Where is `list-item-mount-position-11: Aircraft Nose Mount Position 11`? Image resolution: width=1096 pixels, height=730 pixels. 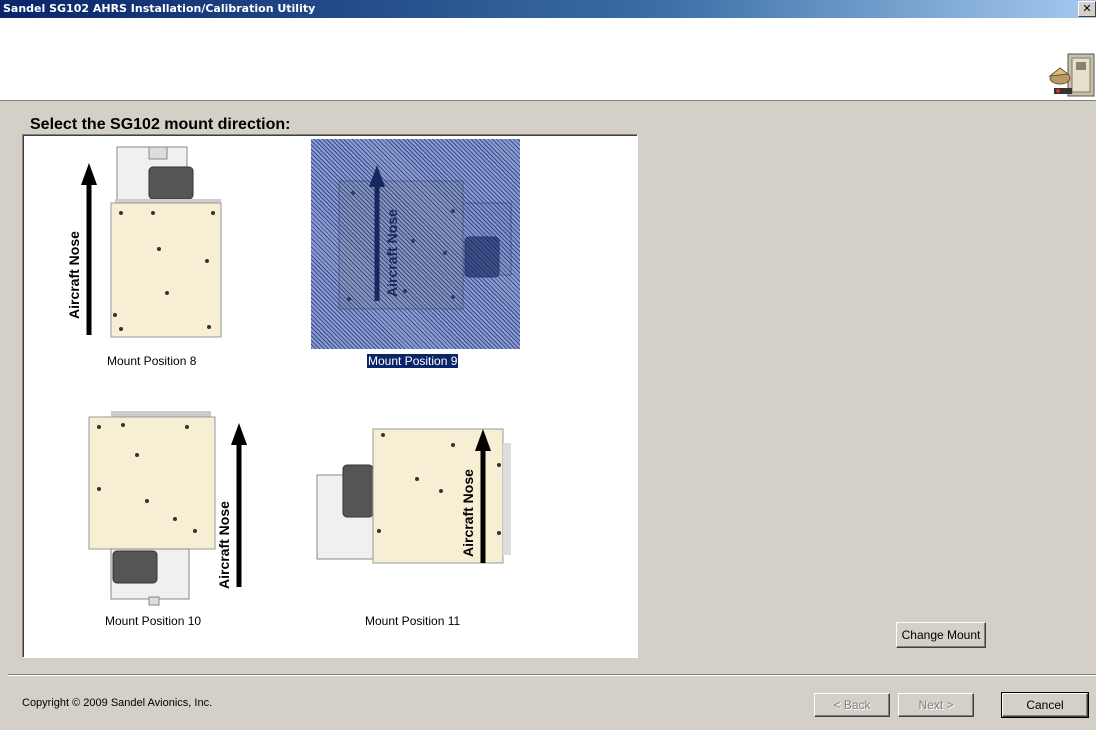 list-item-mount-position-11: Aircraft Nose Mount Position 11 is located at coordinates (463, 515).